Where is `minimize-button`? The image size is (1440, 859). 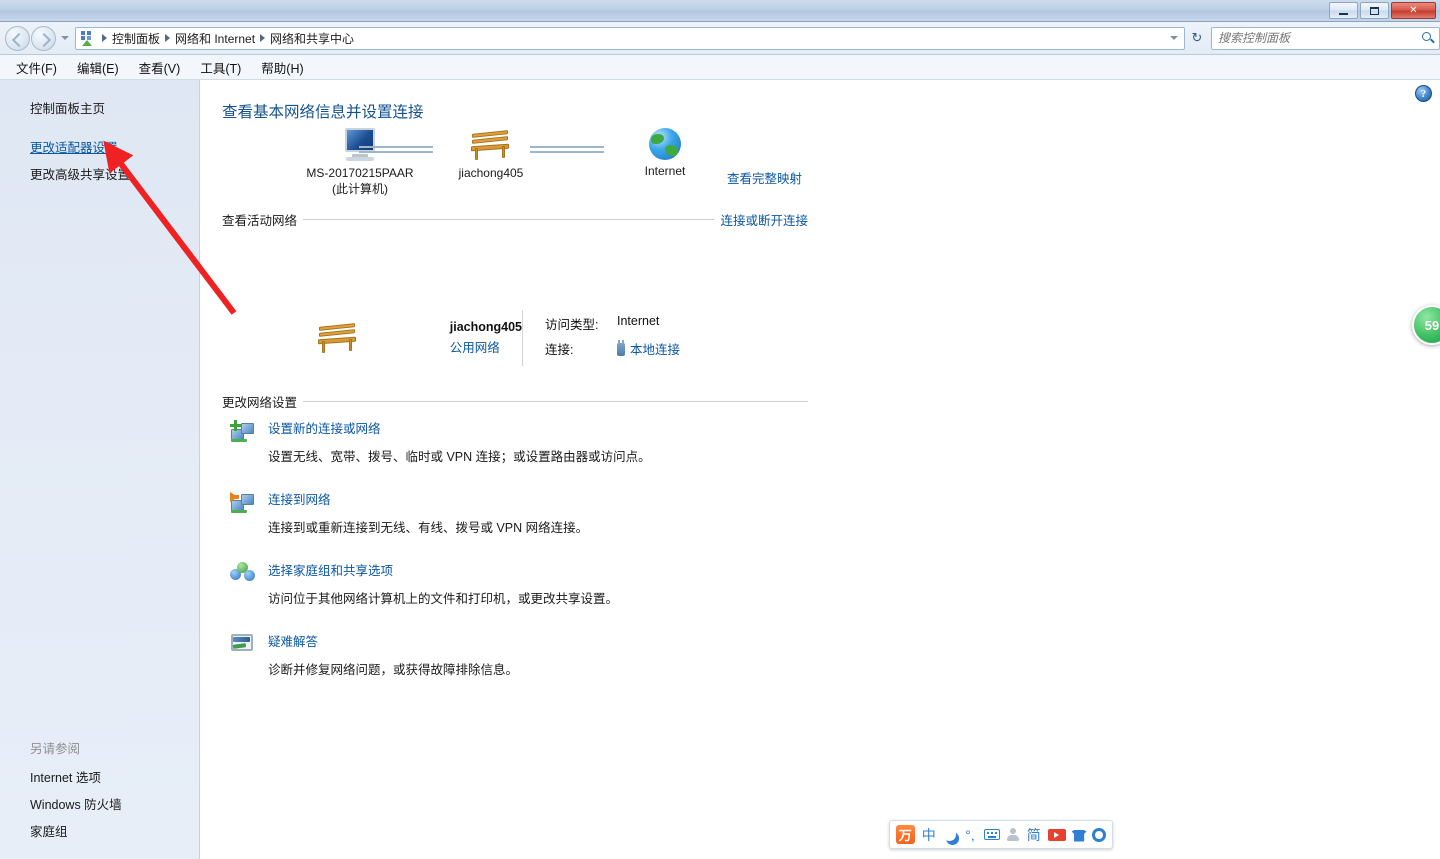
minimize-button is located at coordinates (1343, 10).